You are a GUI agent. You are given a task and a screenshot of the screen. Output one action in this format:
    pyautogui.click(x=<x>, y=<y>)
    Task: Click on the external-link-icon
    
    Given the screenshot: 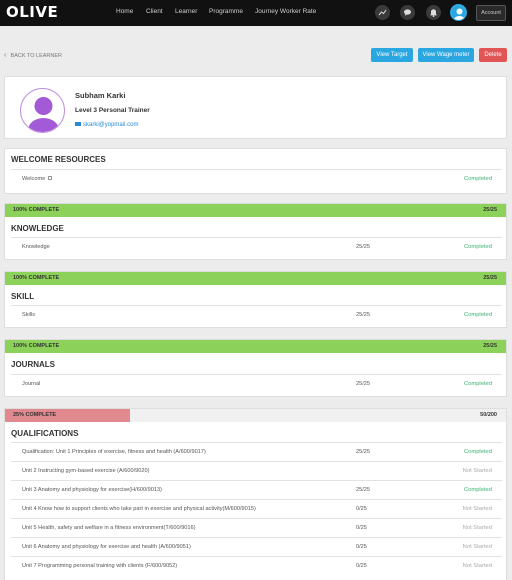 What is the action you would take?
    pyautogui.click(x=50, y=178)
    